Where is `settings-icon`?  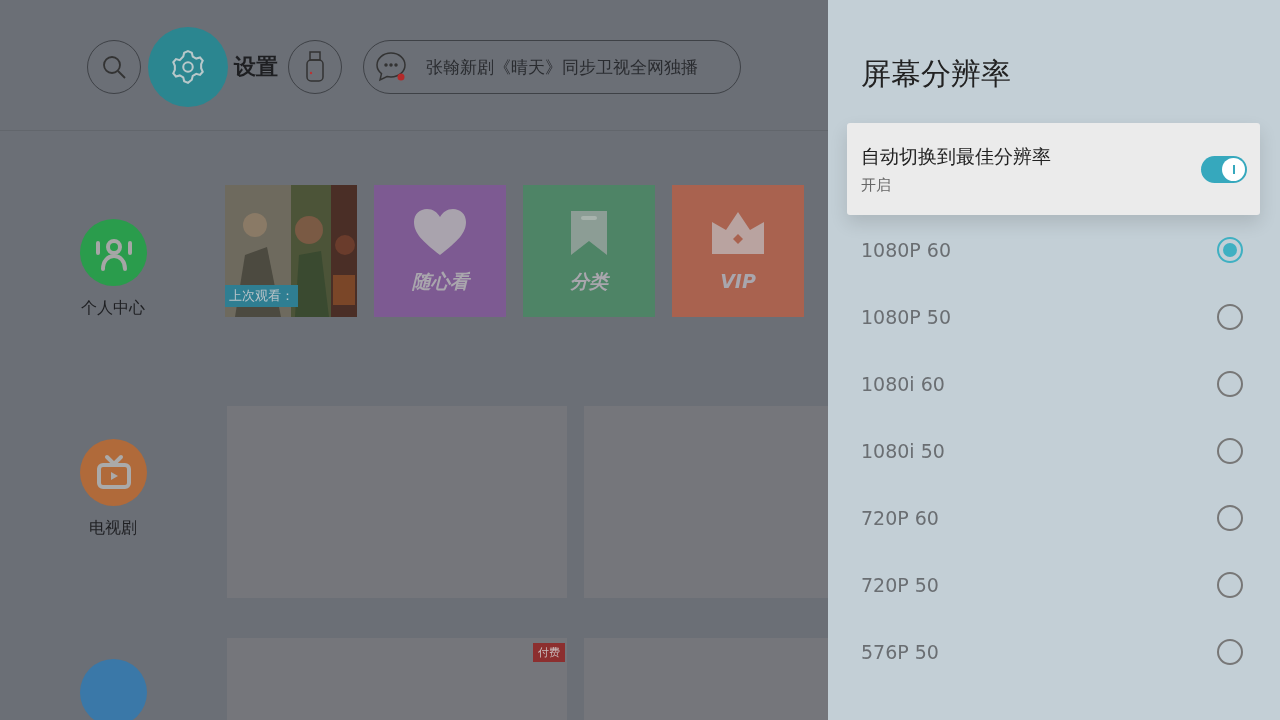 settings-icon is located at coordinates (188, 67).